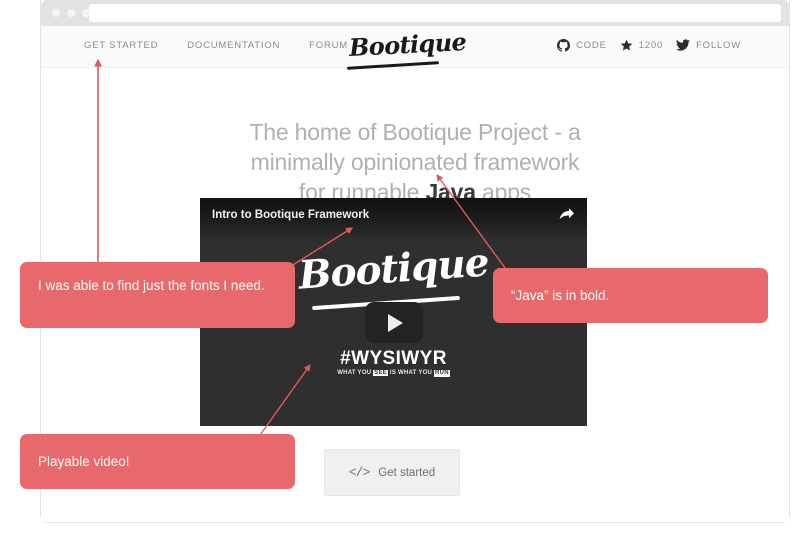 This screenshot has height=533, width=800. What do you see at coordinates (564, 45) in the screenshot?
I see `github-icon` at bounding box center [564, 45].